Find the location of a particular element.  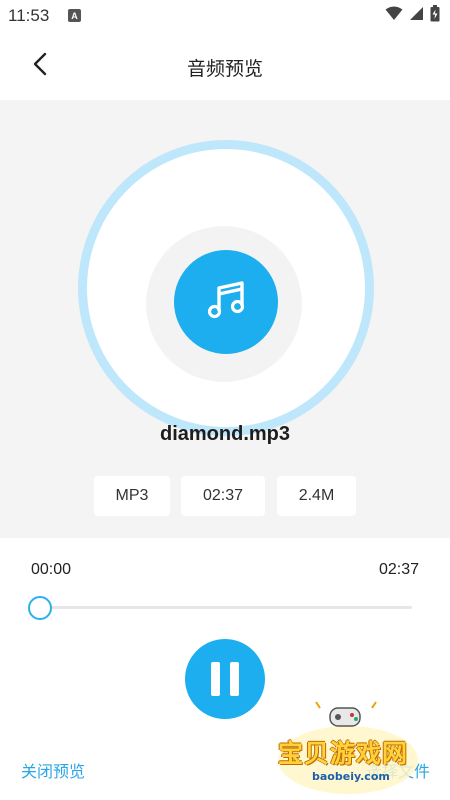

duration-chip: 02:37 is located at coordinates (223, 496).